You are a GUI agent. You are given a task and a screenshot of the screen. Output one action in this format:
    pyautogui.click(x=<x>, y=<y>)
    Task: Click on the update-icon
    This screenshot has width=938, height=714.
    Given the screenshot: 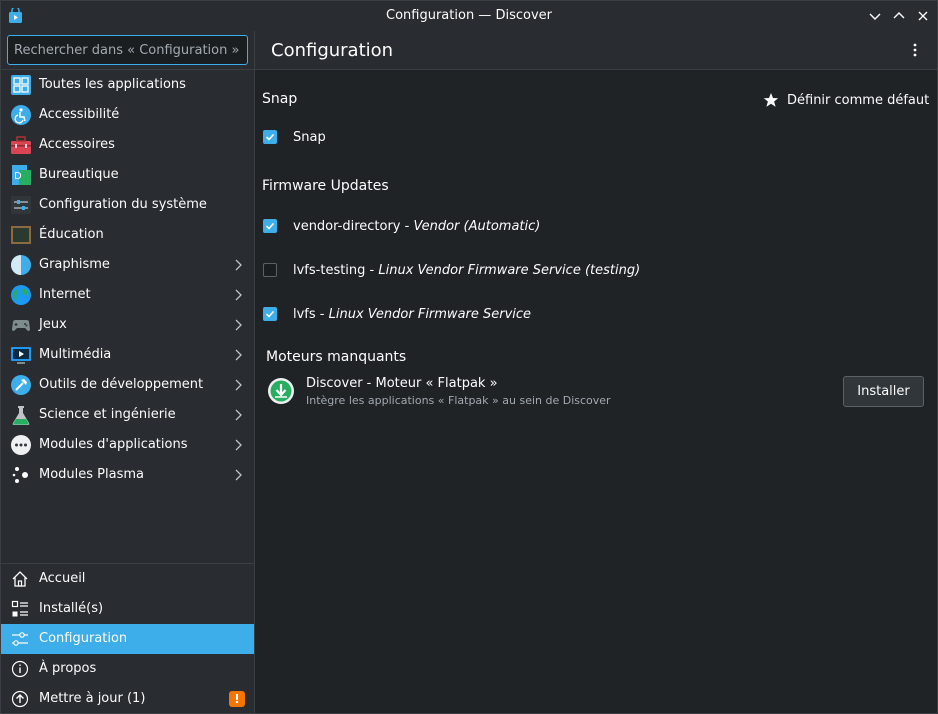 What is the action you would take?
    pyautogui.click(x=20, y=699)
    